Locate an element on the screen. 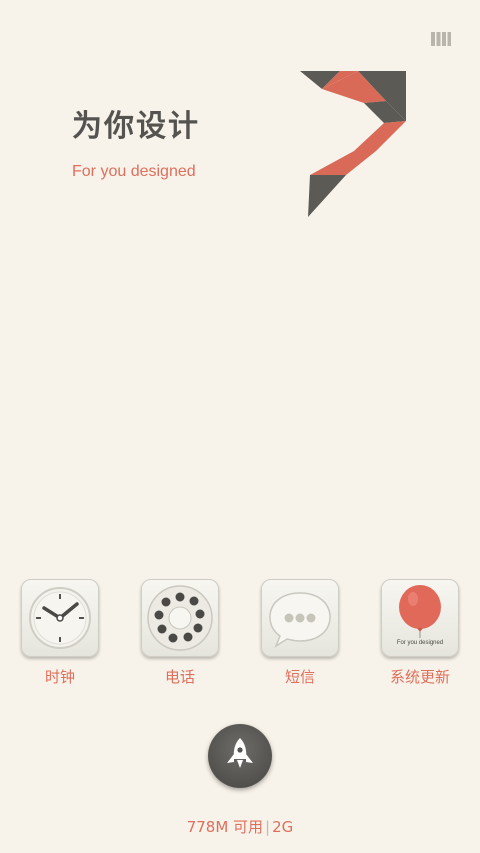  app-label-messages: 短信 is located at coordinates (299, 677).